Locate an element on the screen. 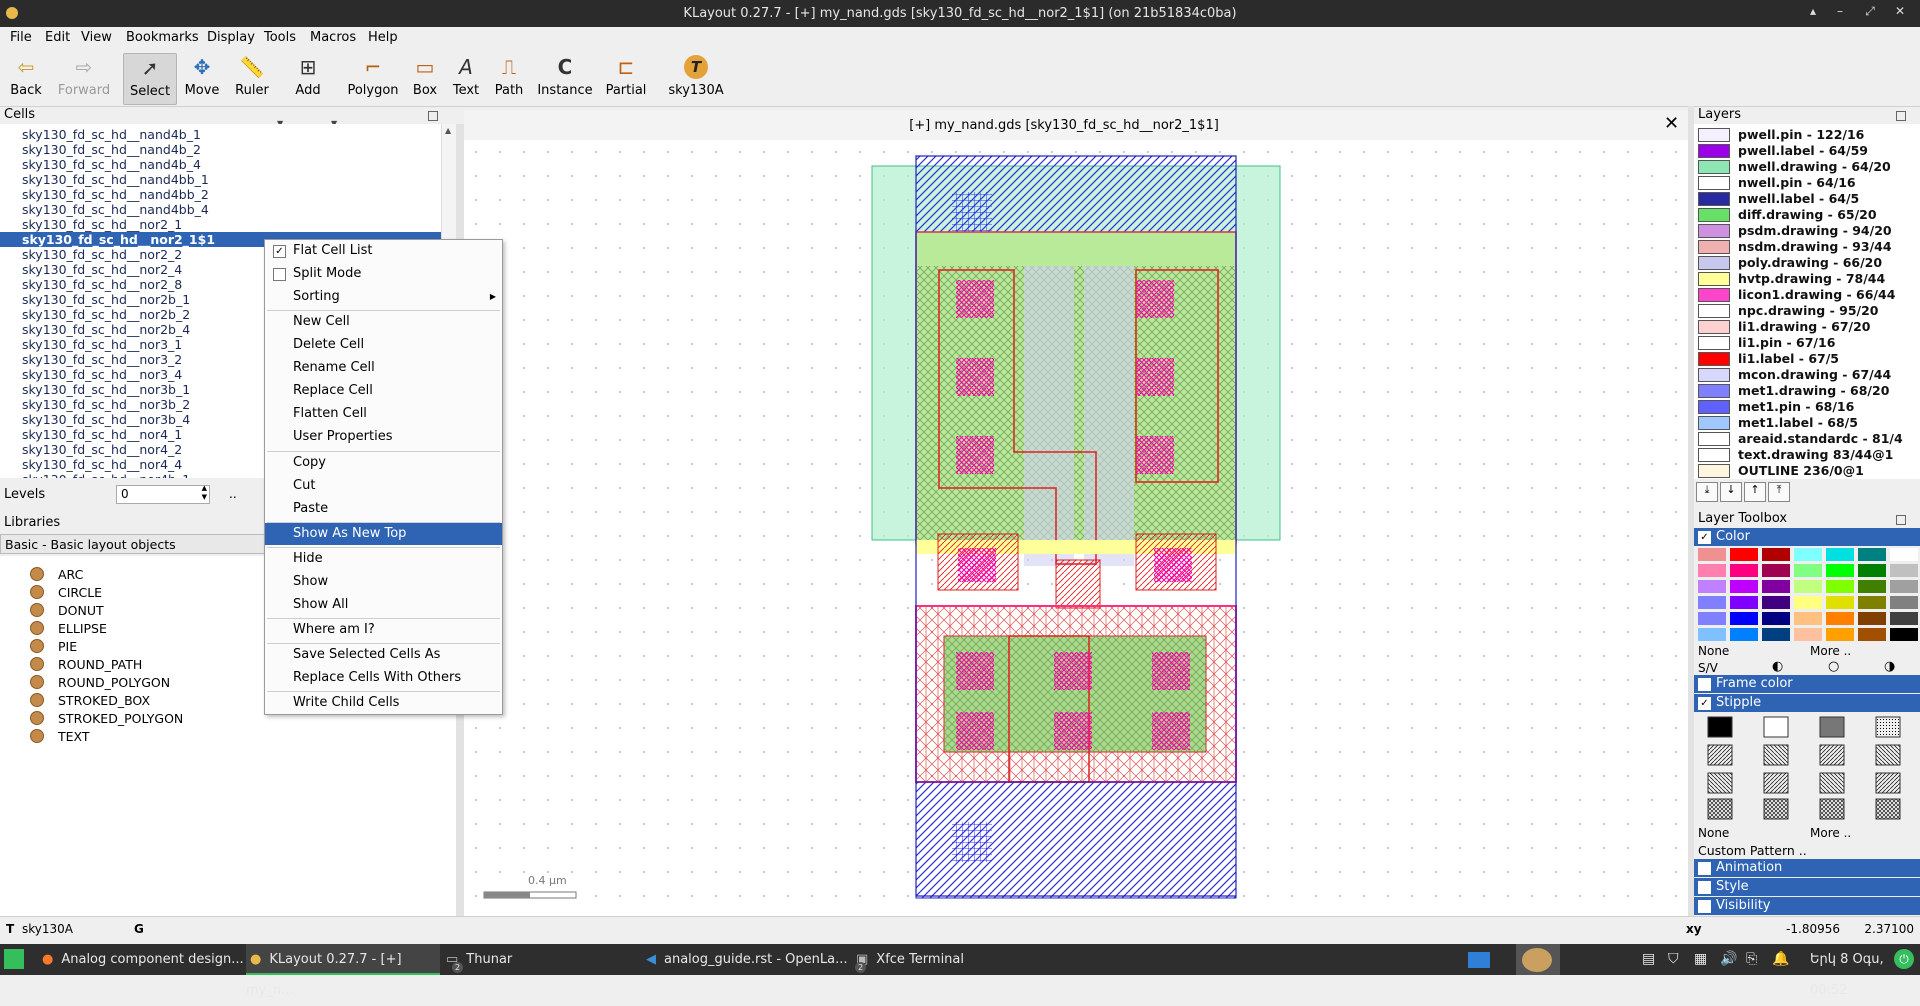 The height and width of the screenshot is (1006, 1920). menu-item-delete-cell: Delete Cell is located at coordinates (383, 345).